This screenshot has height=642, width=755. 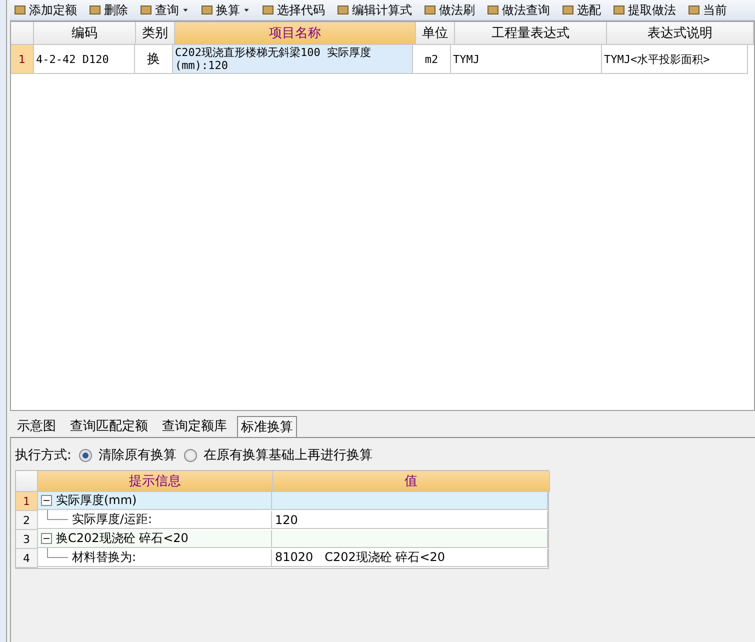 What do you see at coordinates (707, 10) in the screenshot?
I see `toolbar-button: 当前` at bounding box center [707, 10].